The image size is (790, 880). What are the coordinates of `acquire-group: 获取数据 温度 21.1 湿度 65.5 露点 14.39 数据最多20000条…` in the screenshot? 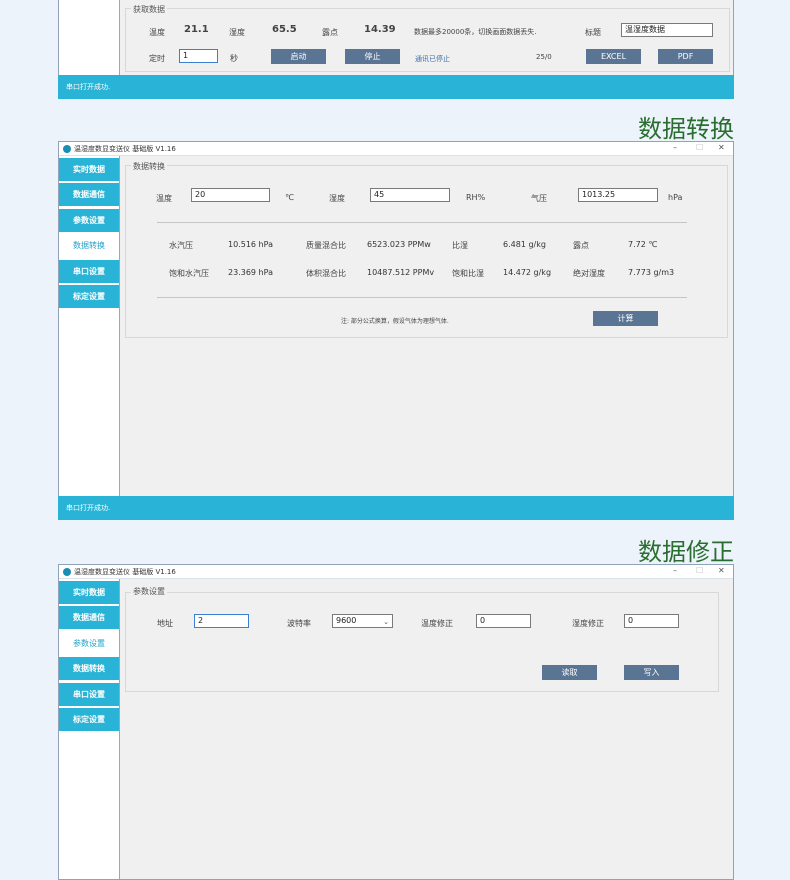 It's located at (427, 38).